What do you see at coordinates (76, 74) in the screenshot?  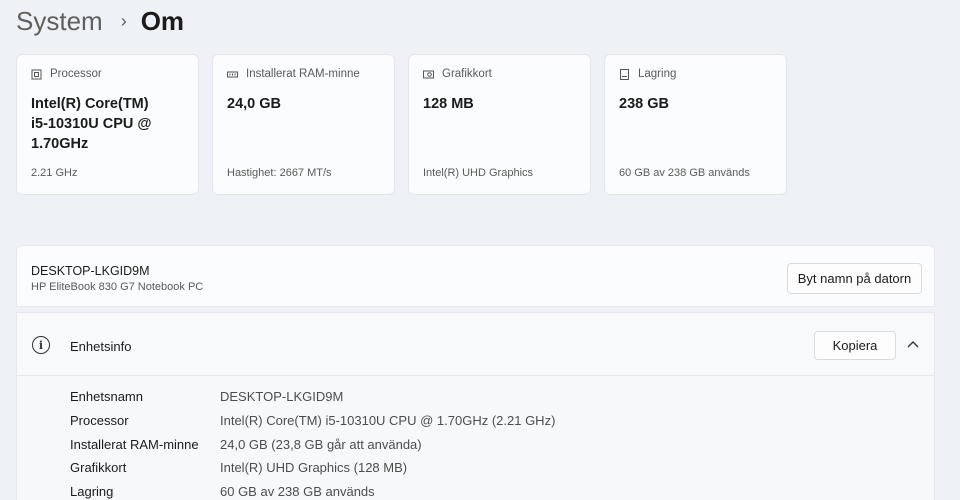 I see `card-title: Processor` at bounding box center [76, 74].